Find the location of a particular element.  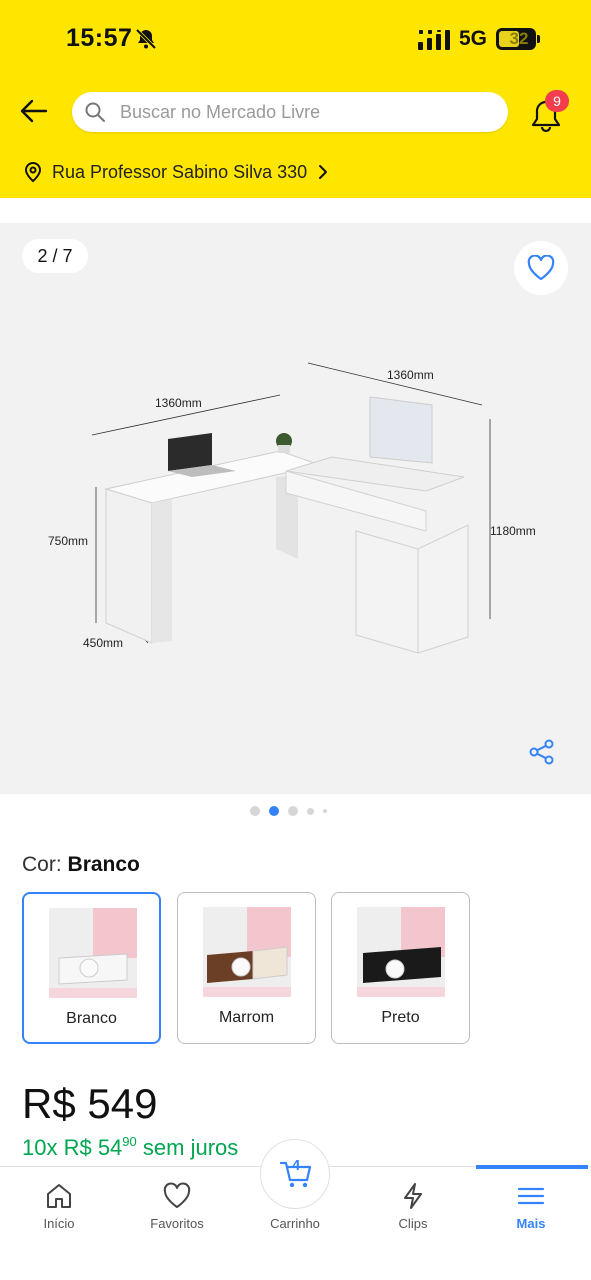

variant-name: Branco is located at coordinates (91, 1018).